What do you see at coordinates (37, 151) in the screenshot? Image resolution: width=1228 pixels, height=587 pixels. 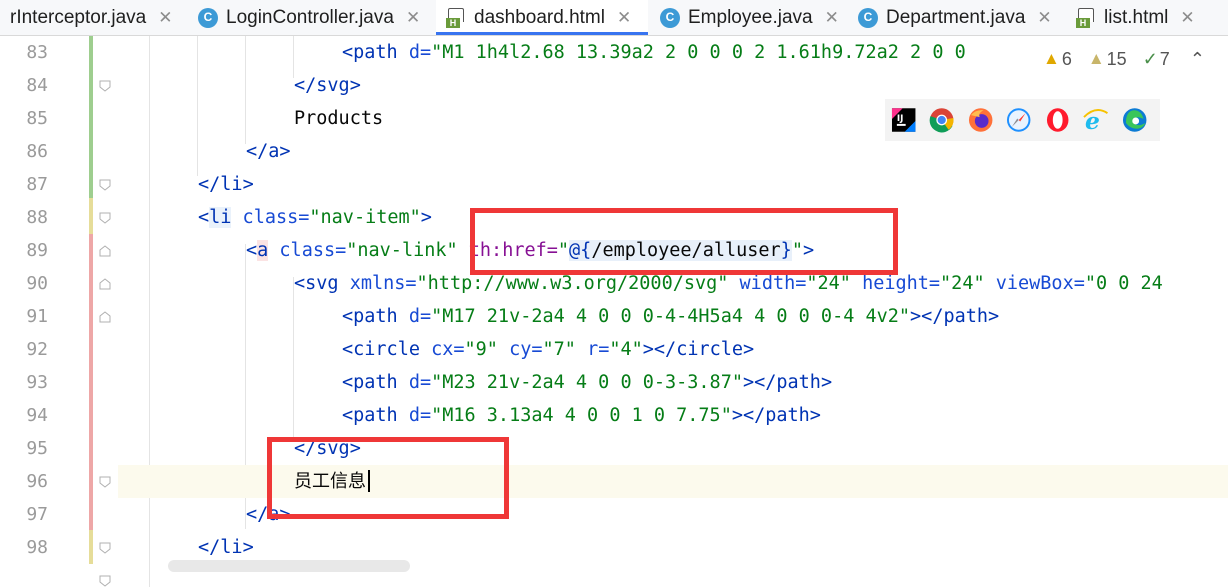 I see `line-number: 86` at bounding box center [37, 151].